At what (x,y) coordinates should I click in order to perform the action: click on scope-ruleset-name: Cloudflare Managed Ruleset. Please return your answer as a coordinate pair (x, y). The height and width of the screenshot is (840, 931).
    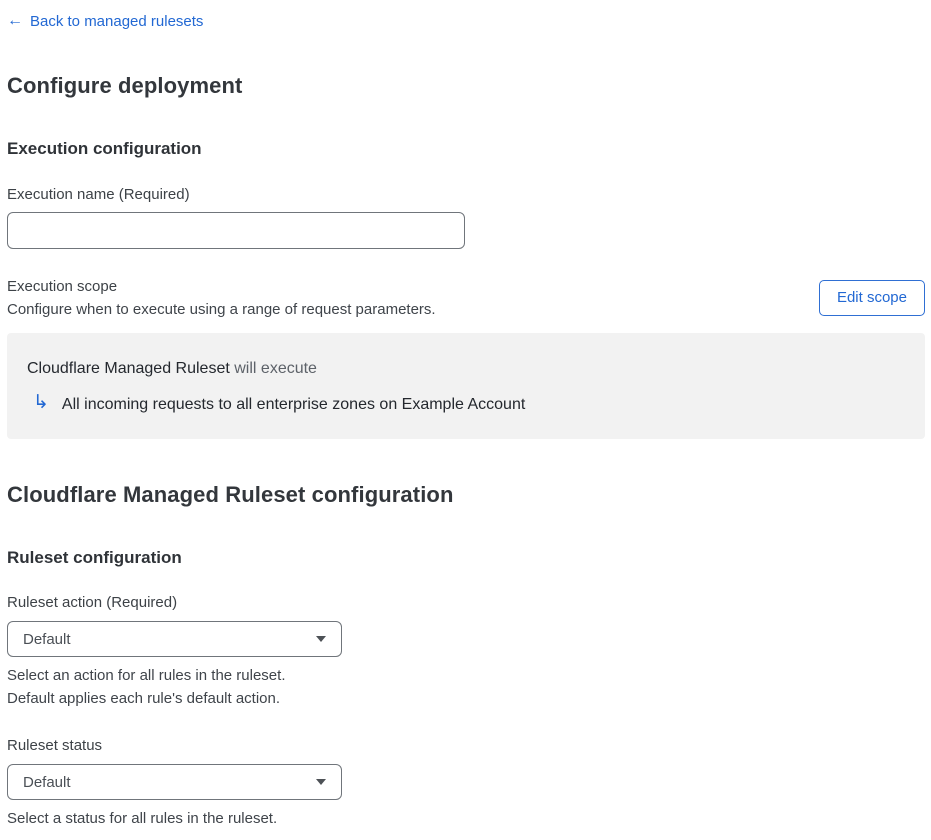
    Looking at the image, I should click on (128, 368).